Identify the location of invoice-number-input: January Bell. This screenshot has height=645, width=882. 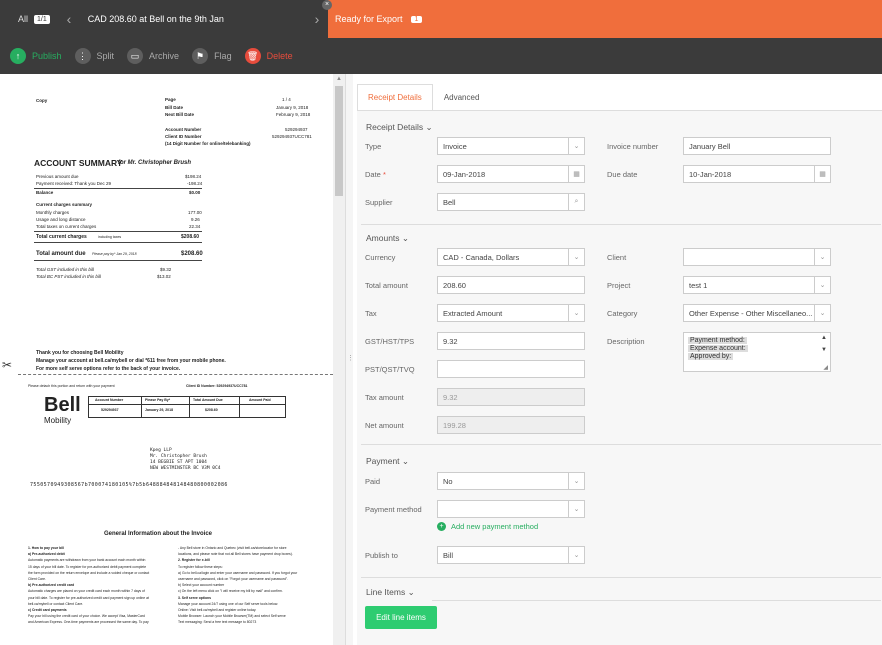
(757, 146).